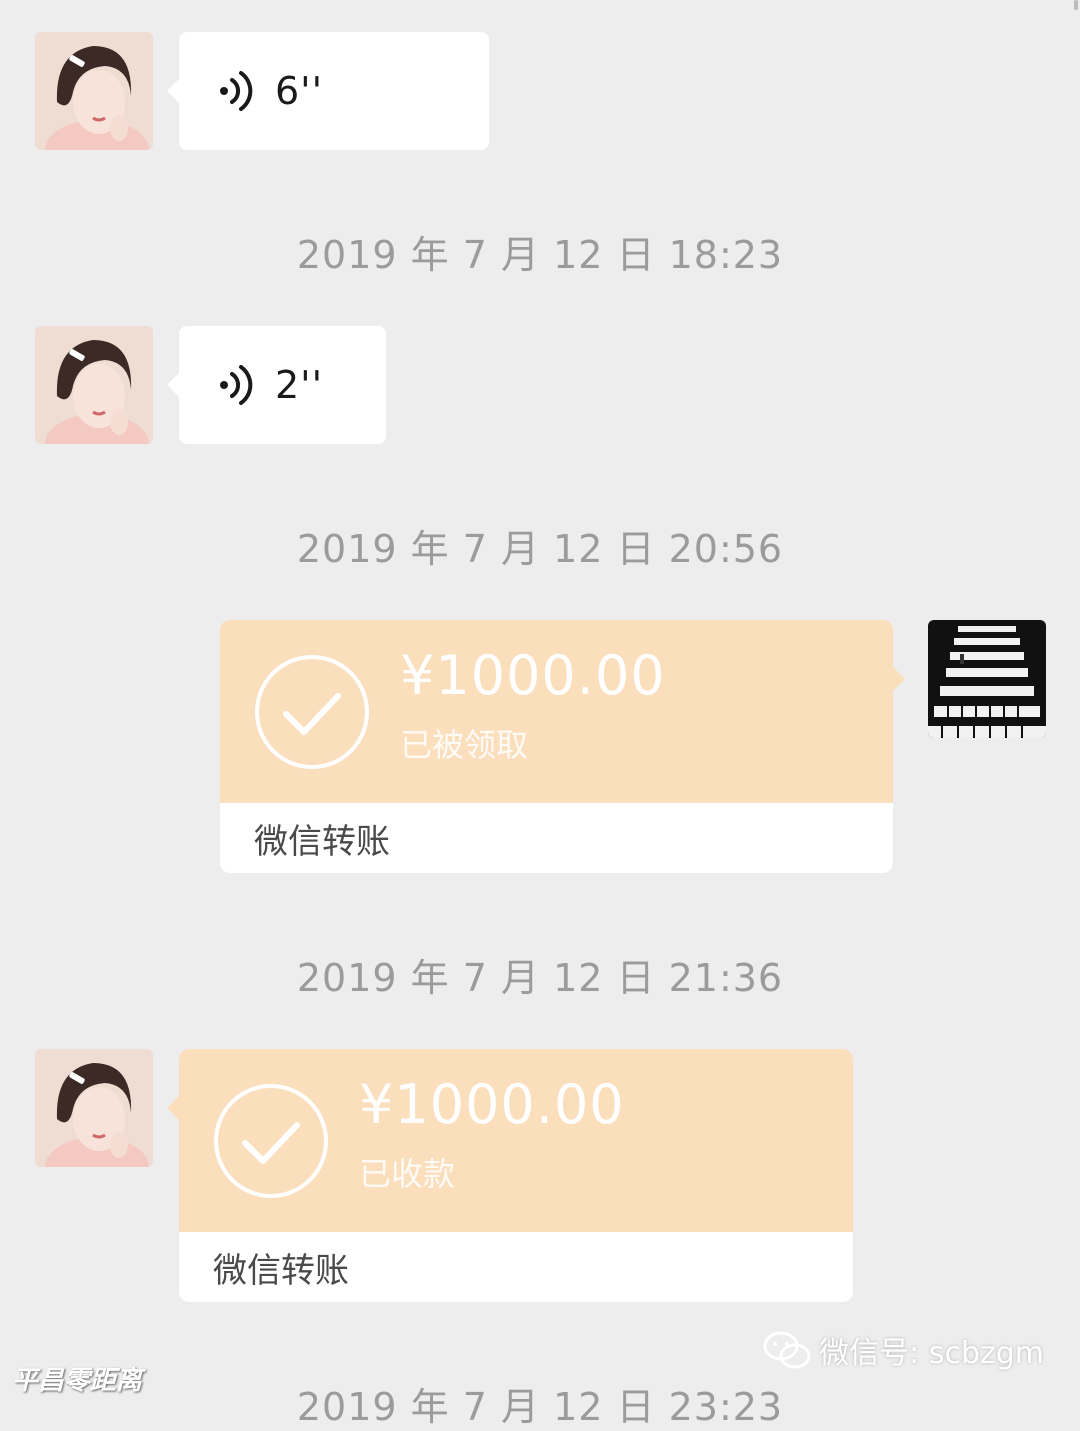  What do you see at coordinates (540, 549) in the screenshot?
I see `timestamp: 2019 年 7 月 12 日 20:56` at bounding box center [540, 549].